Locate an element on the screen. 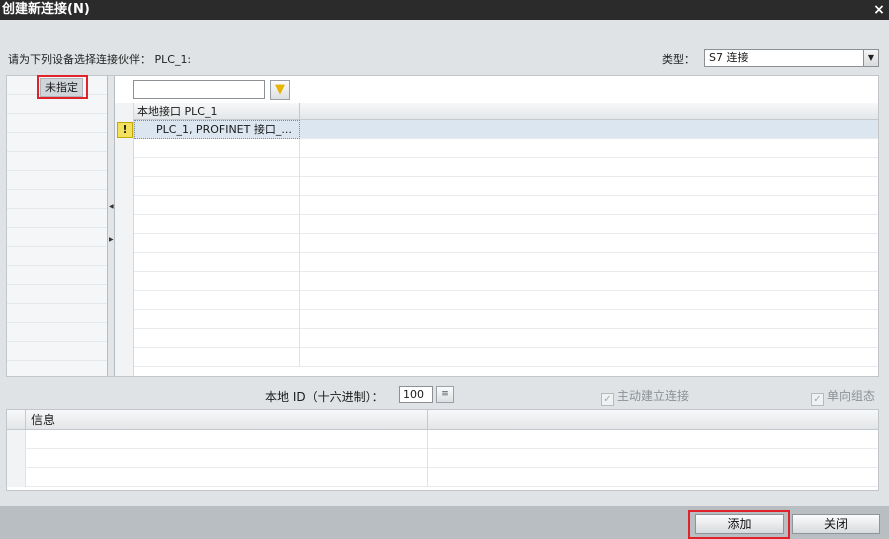 The height and width of the screenshot is (539, 889). local-interface-header: 本地接口 PLC_1 is located at coordinates (217, 111).